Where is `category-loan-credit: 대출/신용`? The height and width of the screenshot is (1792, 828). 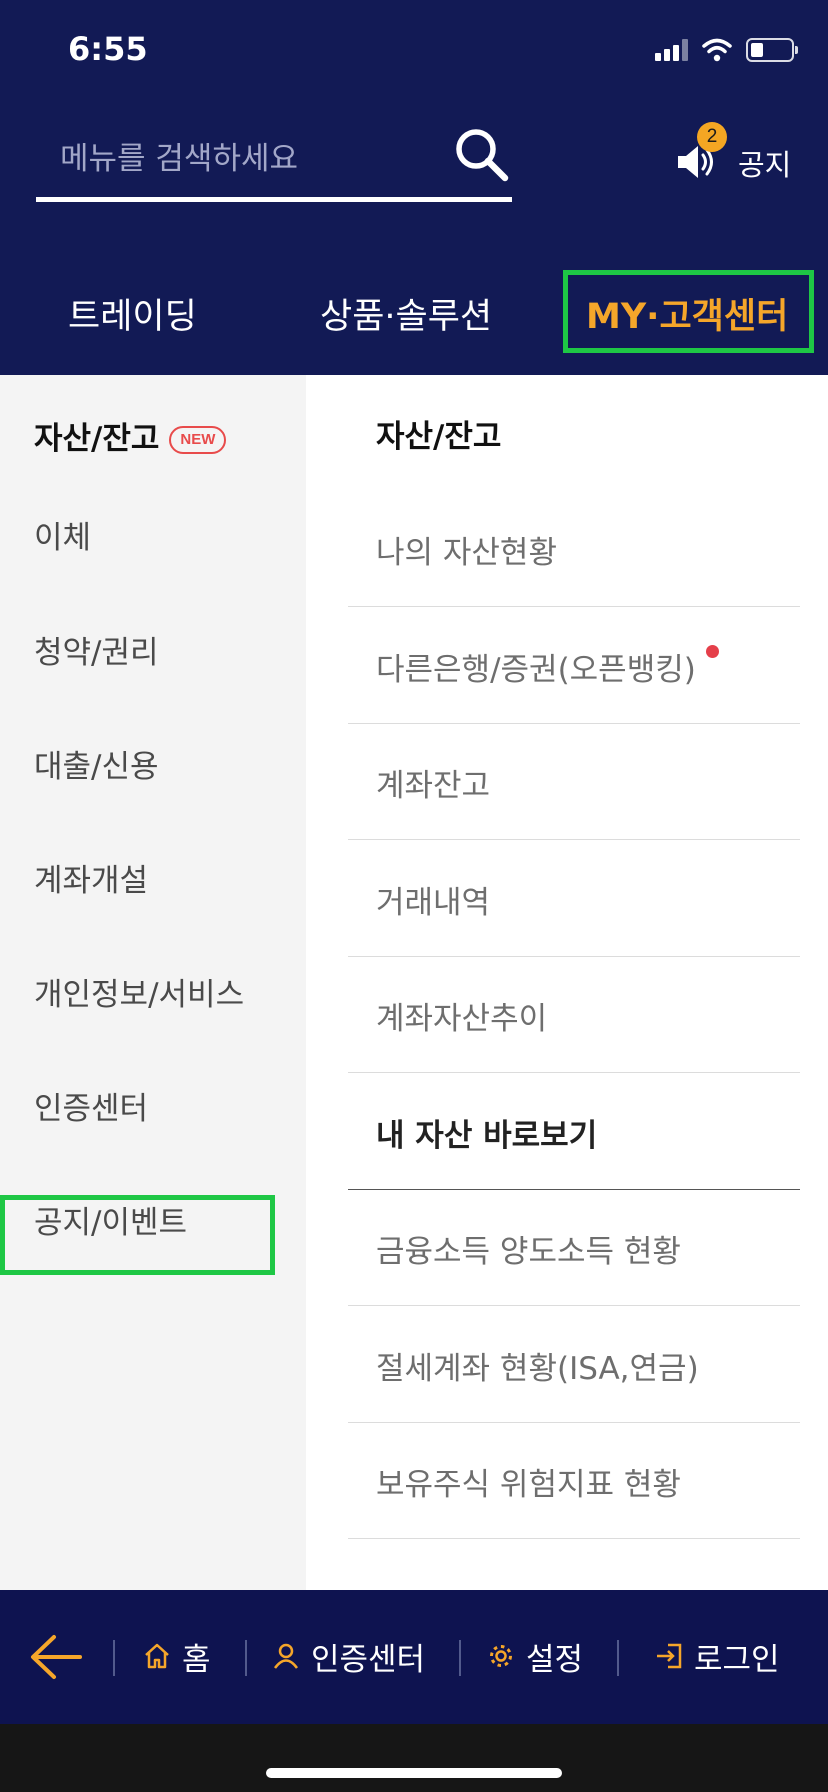
category-loan-credit: 대출/신용 is located at coordinates (96, 763).